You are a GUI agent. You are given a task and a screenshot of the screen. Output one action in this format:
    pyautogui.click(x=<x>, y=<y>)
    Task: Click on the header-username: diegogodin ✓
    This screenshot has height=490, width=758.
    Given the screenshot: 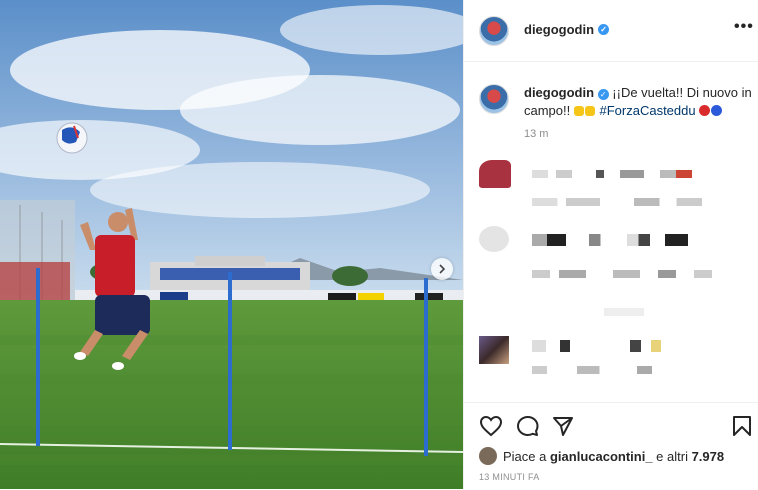 What is the action you would take?
    pyautogui.click(x=567, y=29)
    